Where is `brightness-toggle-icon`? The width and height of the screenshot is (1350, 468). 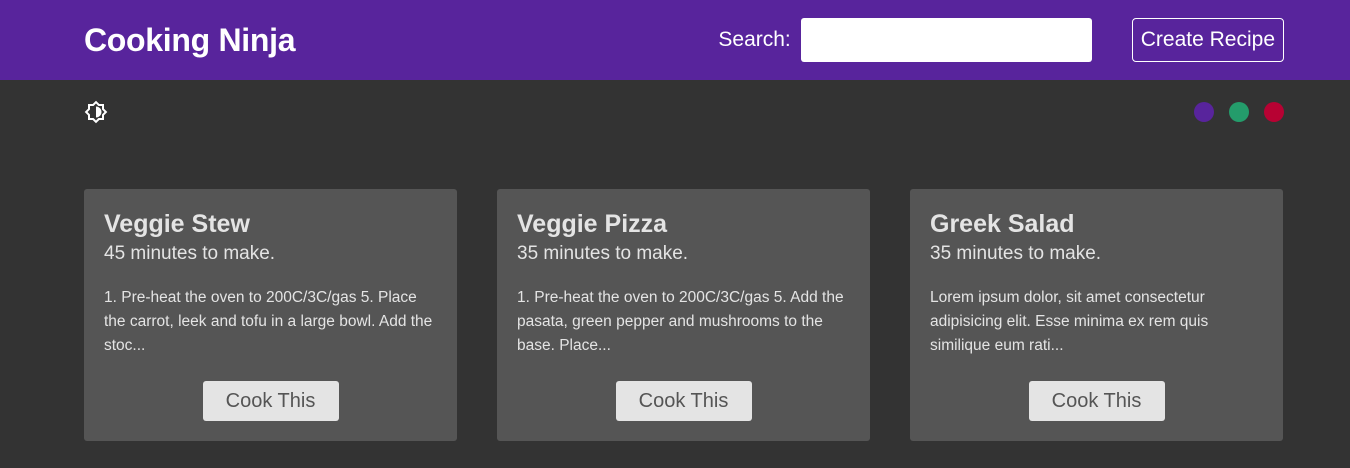 brightness-toggle-icon is located at coordinates (96, 112).